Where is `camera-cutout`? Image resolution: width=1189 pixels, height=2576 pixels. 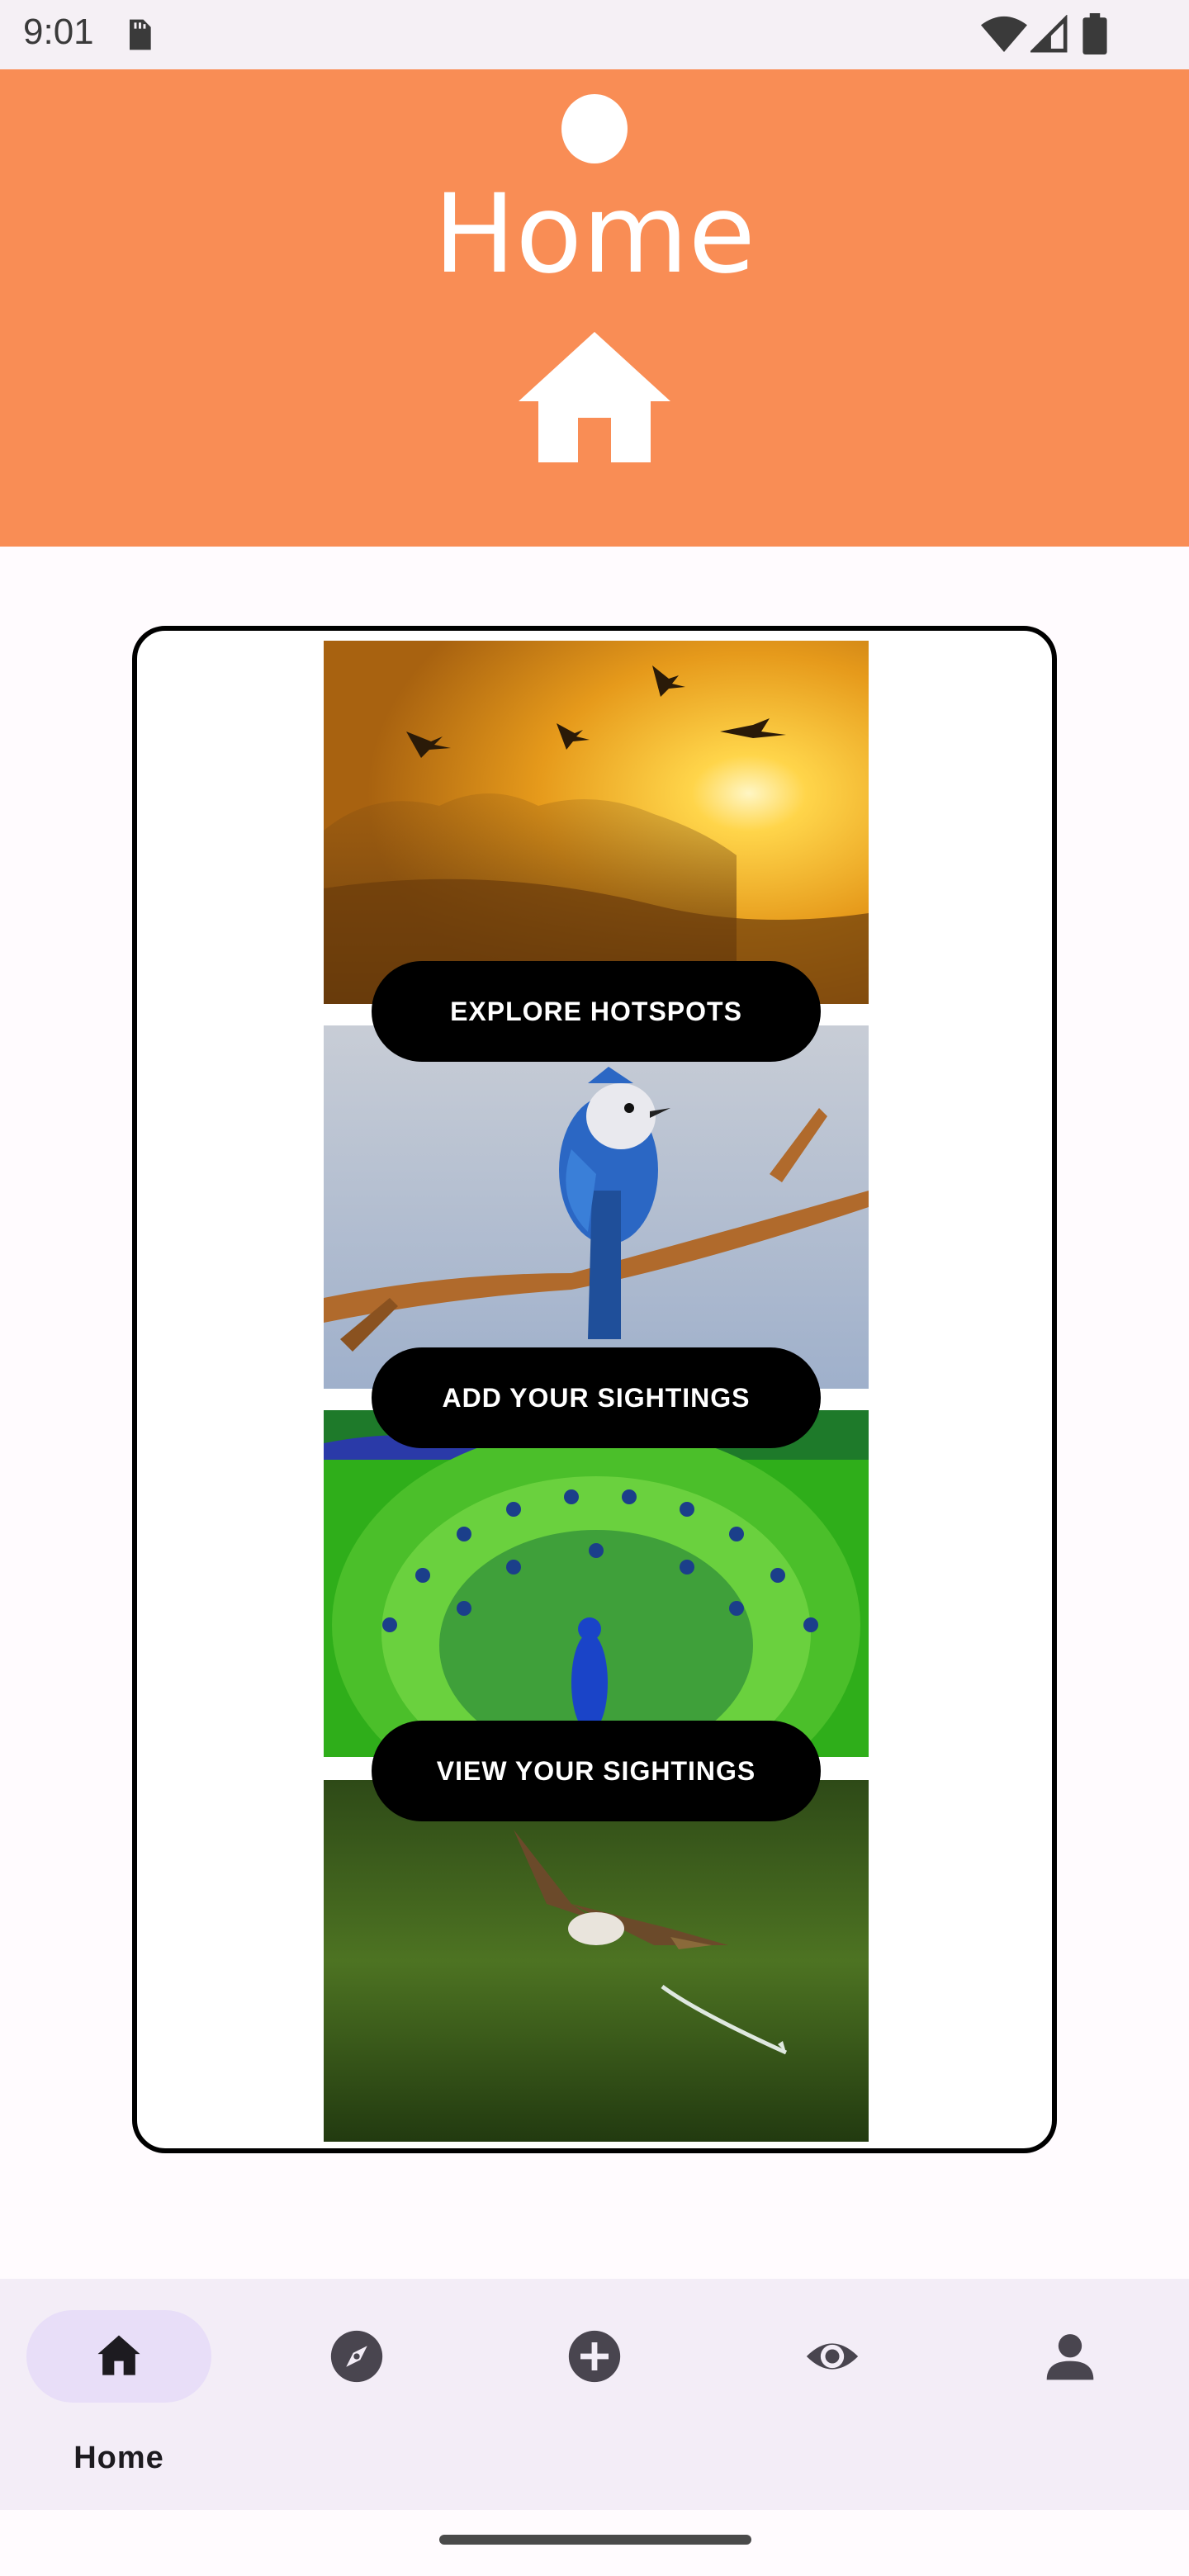
camera-cutout is located at coordinates (594, 128).